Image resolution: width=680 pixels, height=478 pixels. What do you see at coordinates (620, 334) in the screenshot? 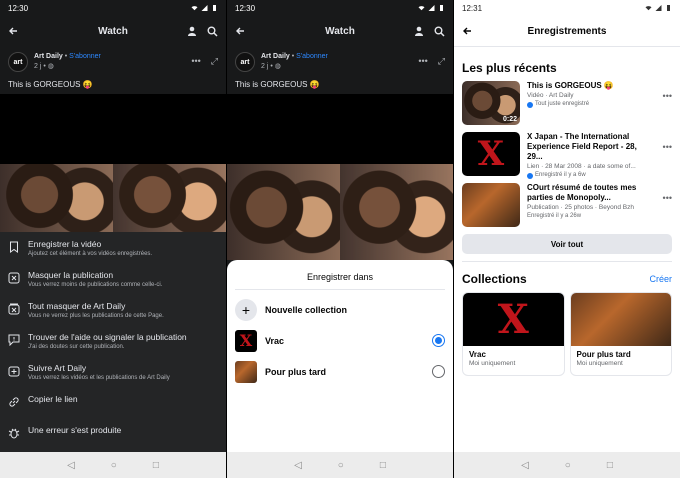
I see `collection-card: Pour plus tard Moi uniquement` at bounding box center [620, 334].